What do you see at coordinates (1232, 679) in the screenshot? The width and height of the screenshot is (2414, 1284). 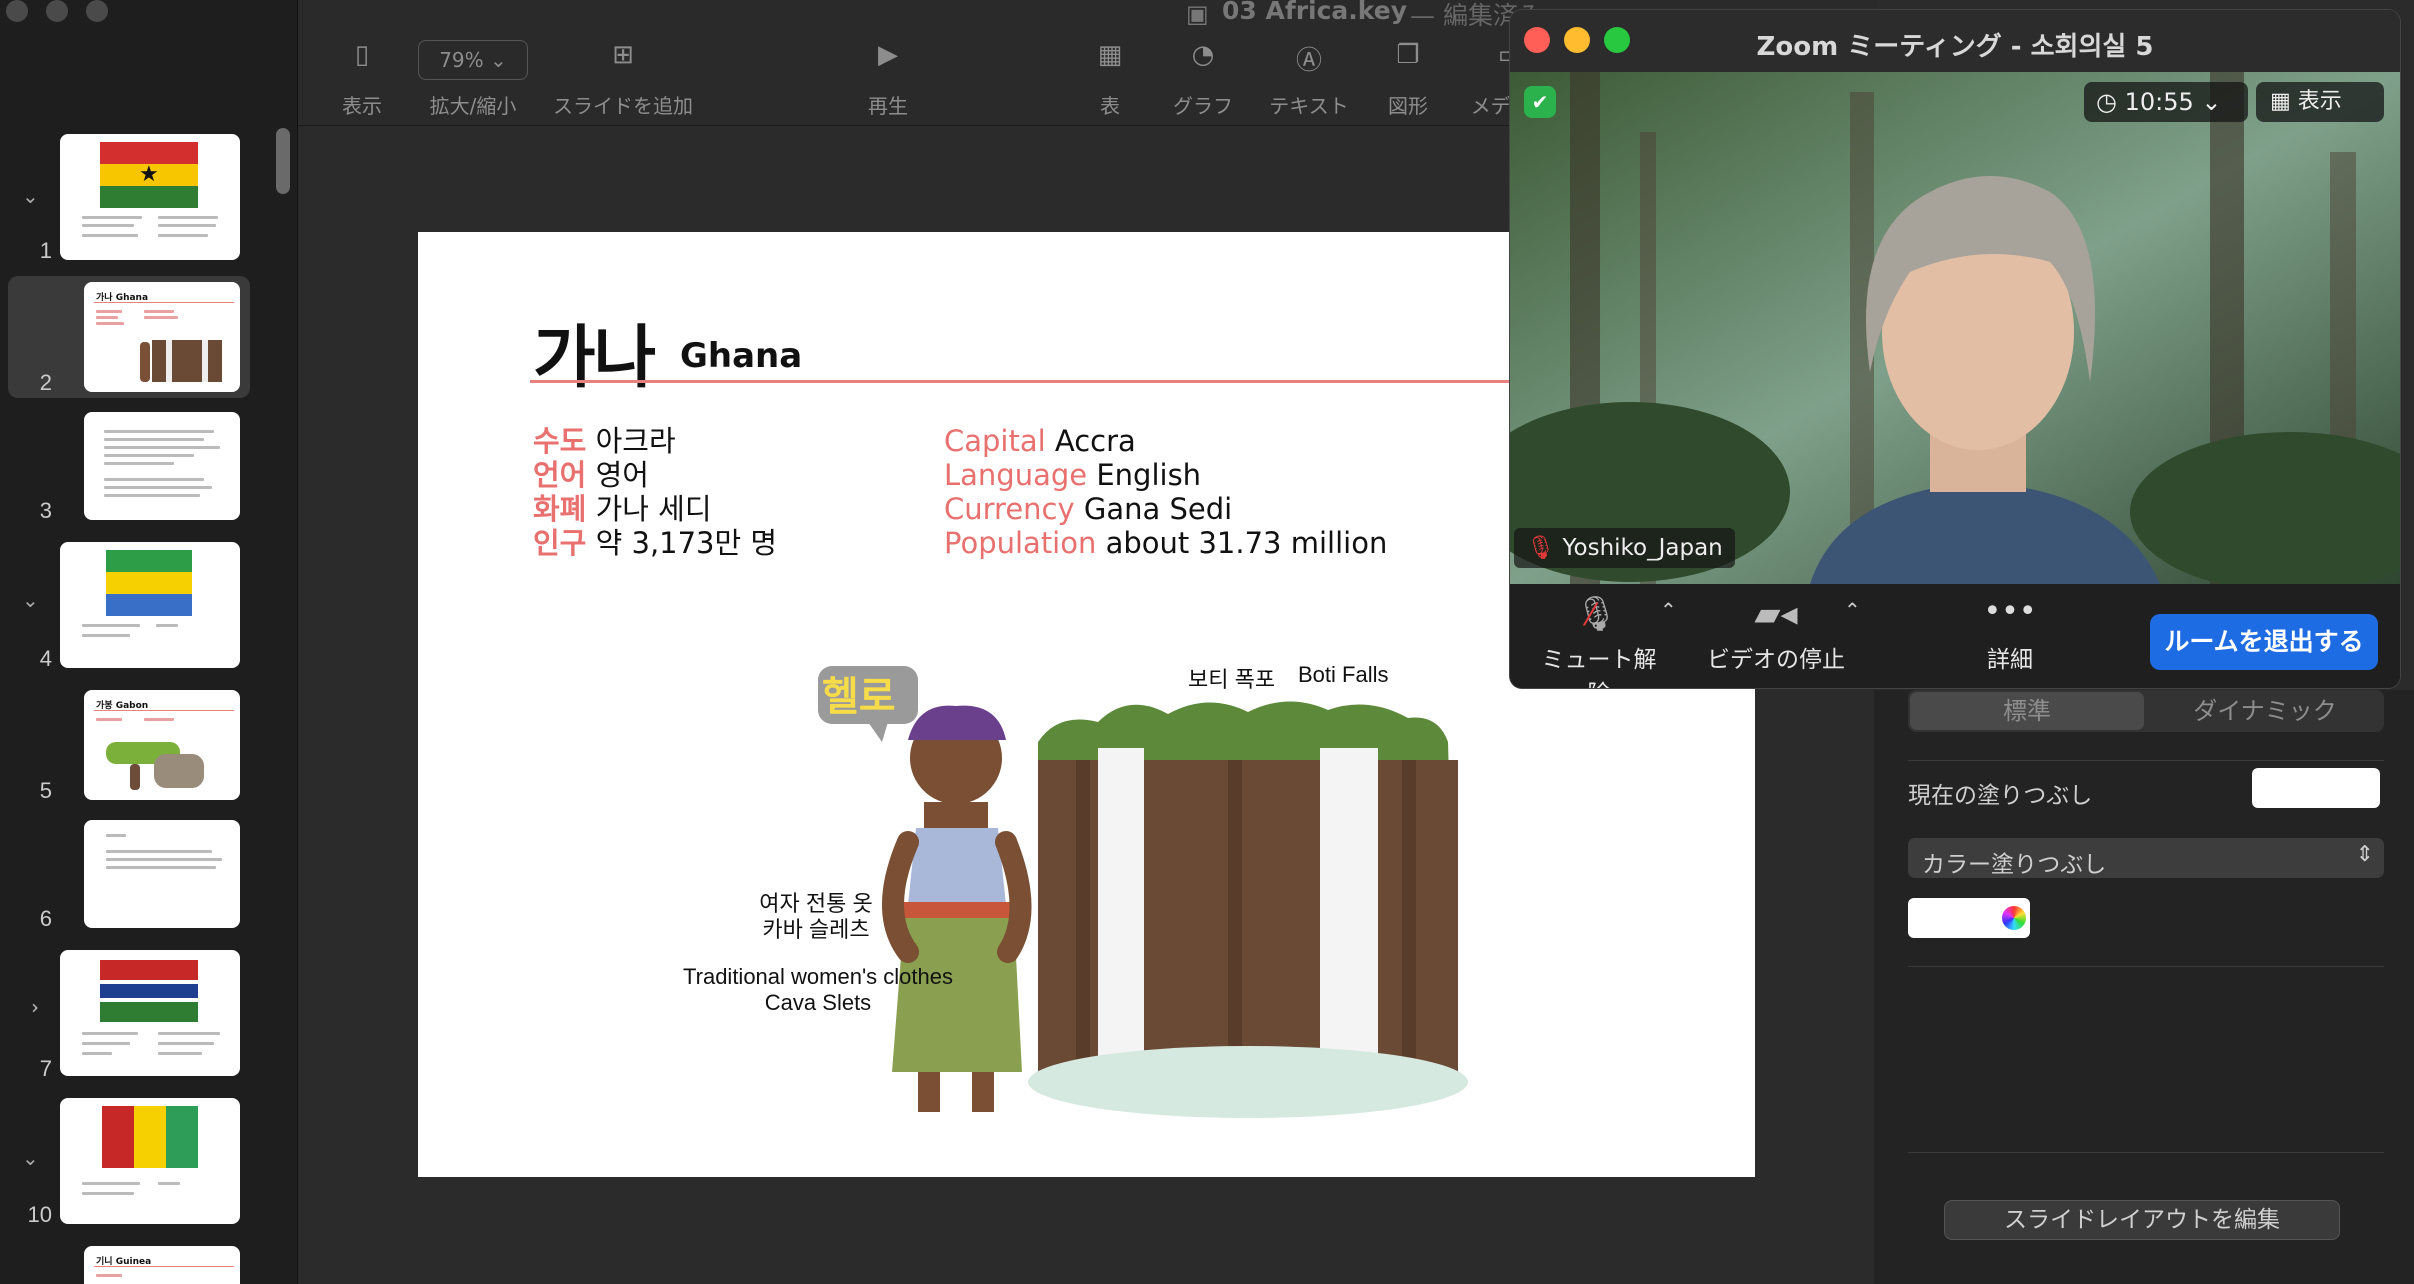 I see `falls-label-korean: 보티 폭포` at bounding box center [1232, 679].